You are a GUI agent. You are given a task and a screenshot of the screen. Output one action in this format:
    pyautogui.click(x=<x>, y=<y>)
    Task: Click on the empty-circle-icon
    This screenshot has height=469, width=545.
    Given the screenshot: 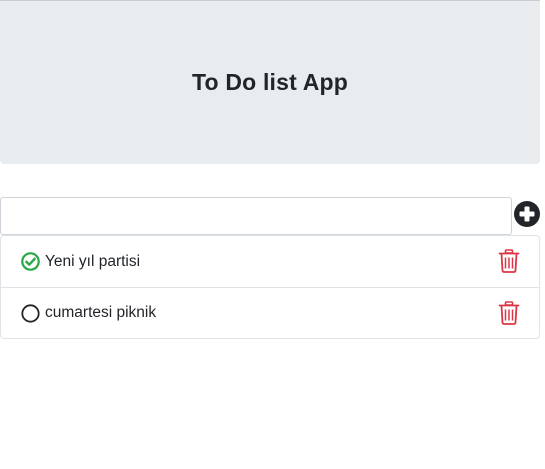 What is the action you would take?
    pyautogui.click(x=30, y=313)
    